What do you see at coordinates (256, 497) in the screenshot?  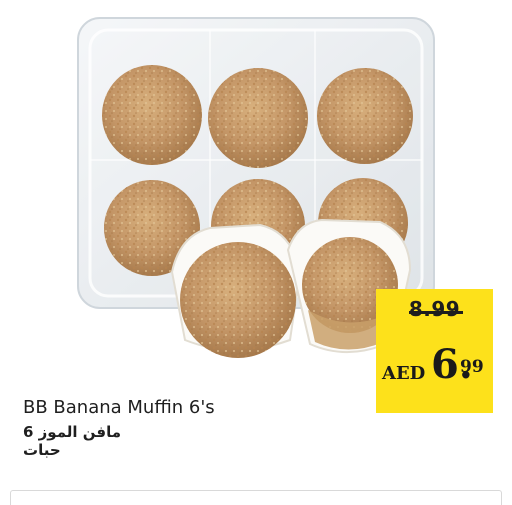 I see `next-card-edge` at bounding box center [256, 497].